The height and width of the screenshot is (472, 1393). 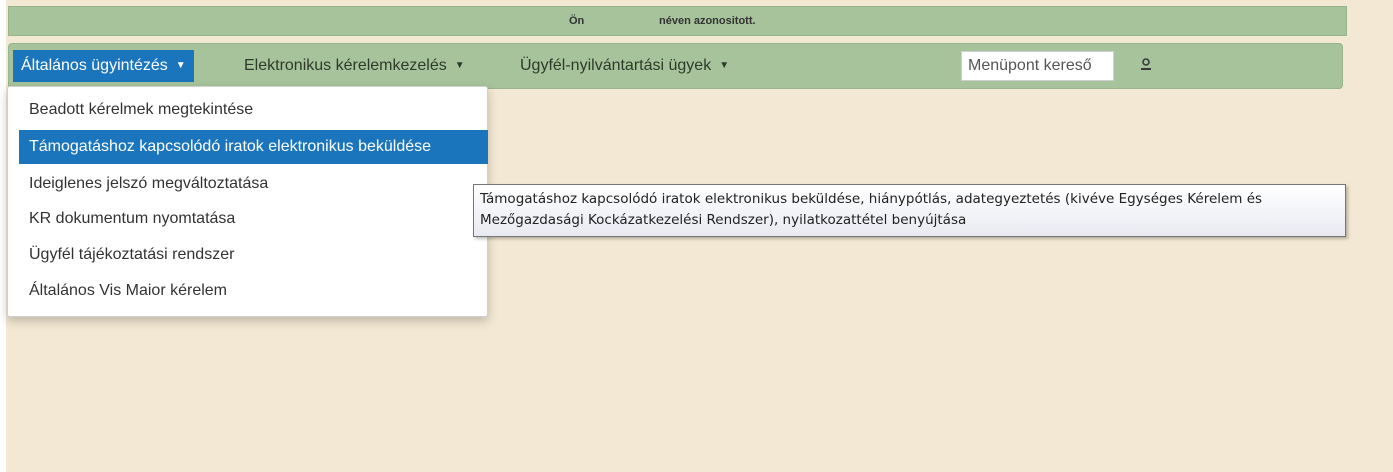 What do you see at coordinates (253, 291) in the screenshot?
I see `menu-item-vis-maior: Általános Vis Maior kérelem` at bounding box center [253, 291].